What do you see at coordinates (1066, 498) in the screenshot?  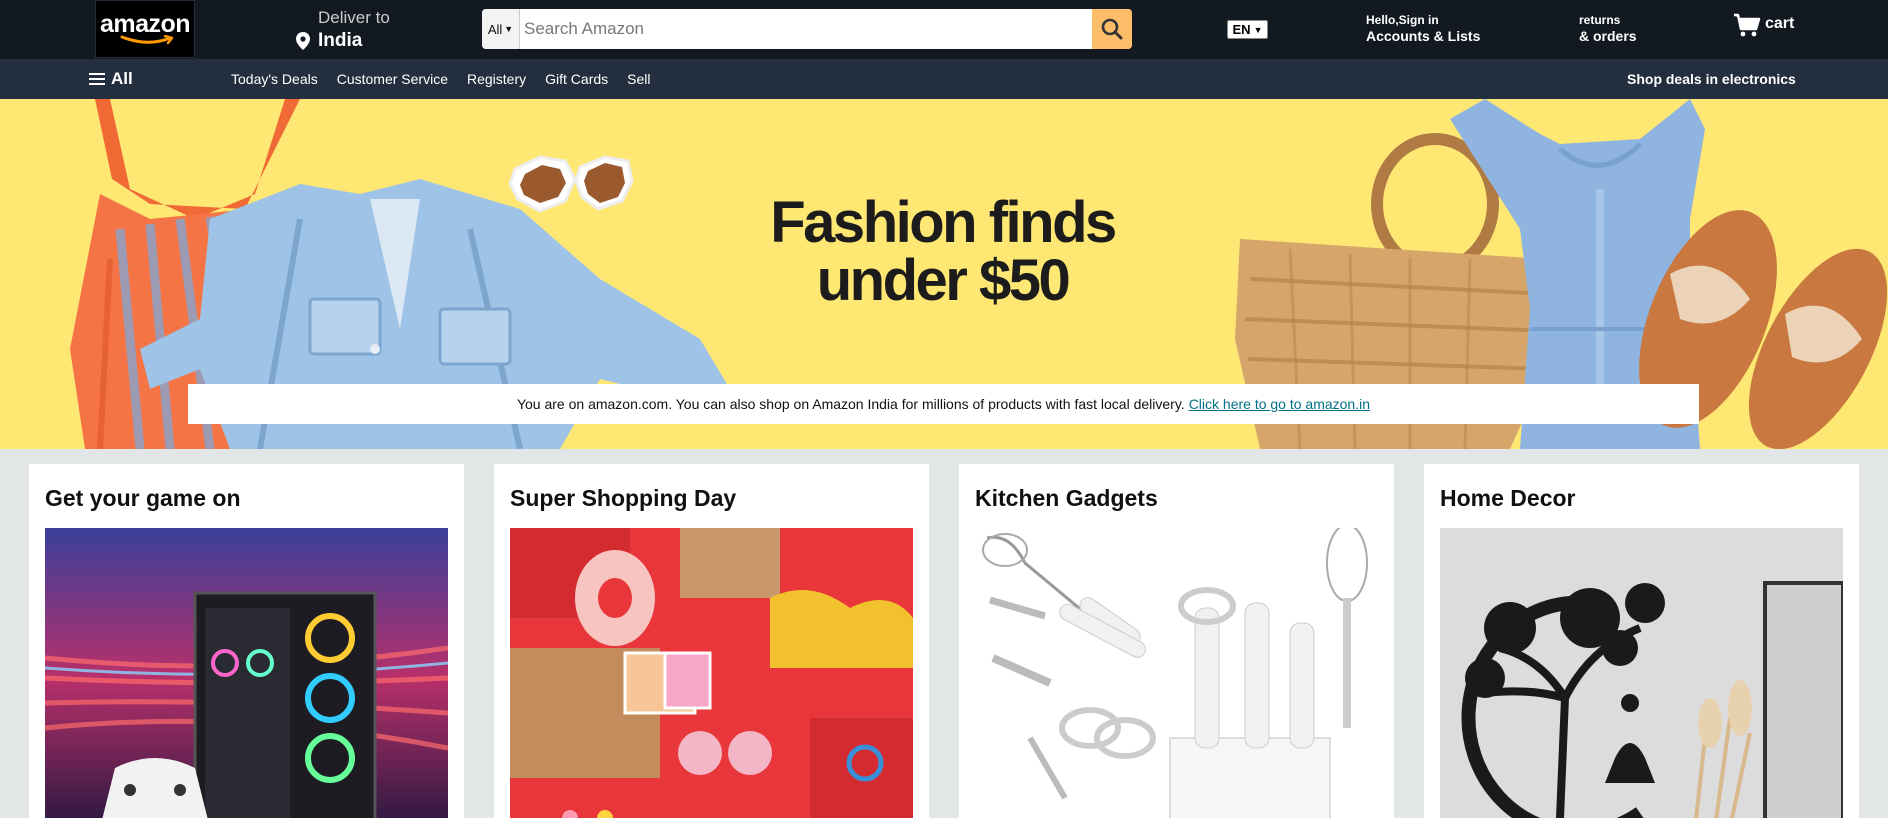 I see `card-title: Kitchen Gadgets` at bounding box center [1066, 498].